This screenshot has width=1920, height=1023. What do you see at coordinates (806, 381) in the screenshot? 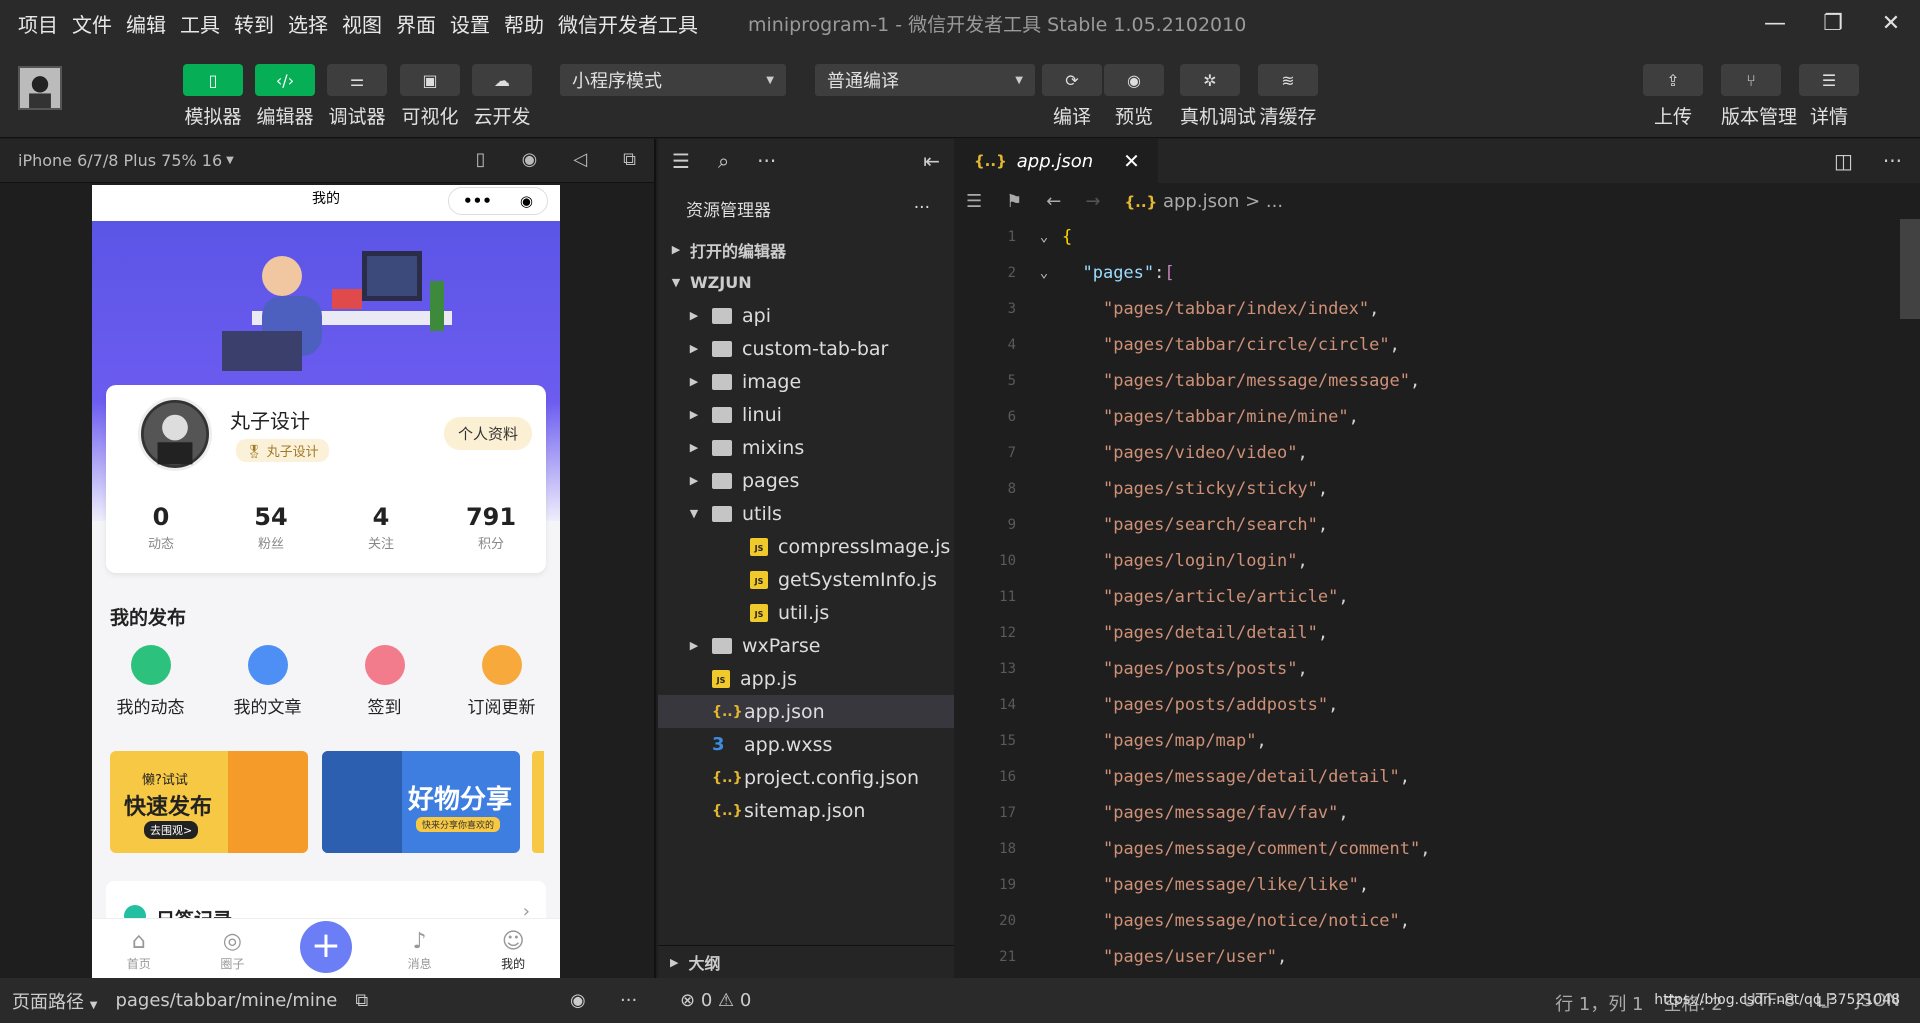
I see `folder-item: ▶ image` at bounding box center [806, 381].